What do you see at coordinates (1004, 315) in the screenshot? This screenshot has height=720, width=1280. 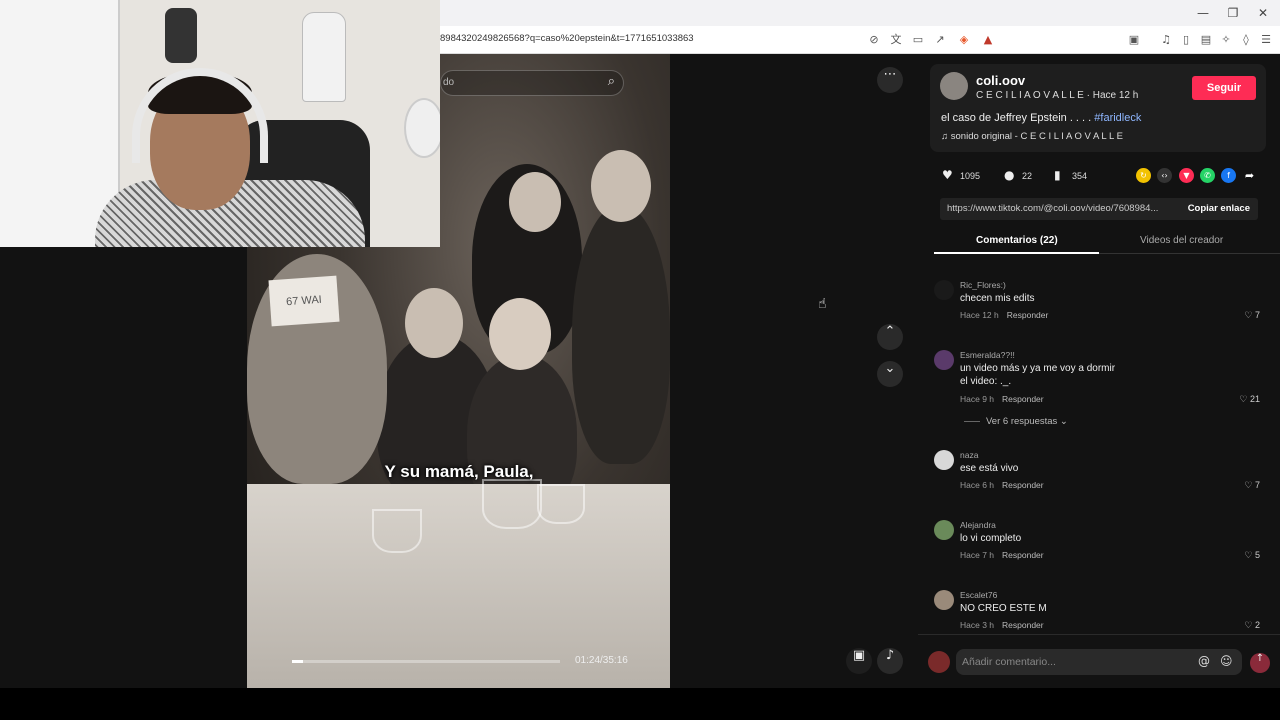 I see `comment-meta: Hace 12 h Responder` at bounding box center [1004, 315].